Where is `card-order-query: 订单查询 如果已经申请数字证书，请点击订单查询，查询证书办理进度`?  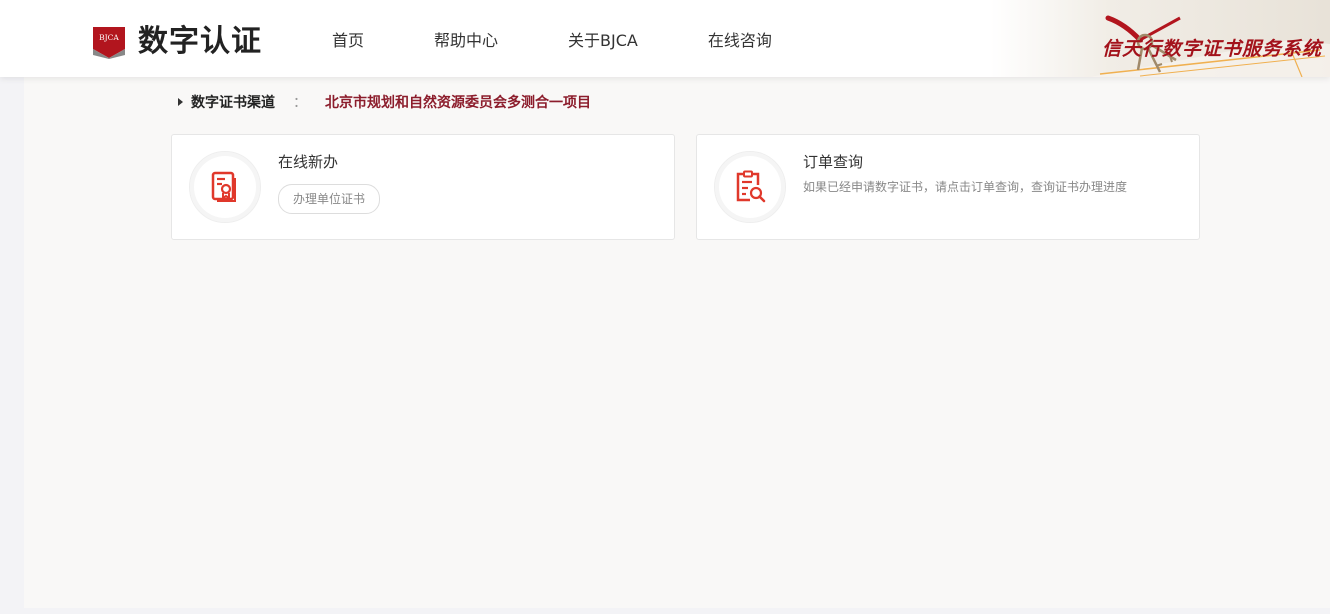 card-order-query: 订单查询 如果已经申请数字证书，请点击订单查询，查询证书办理进度 is located at coordinates (948, 187).